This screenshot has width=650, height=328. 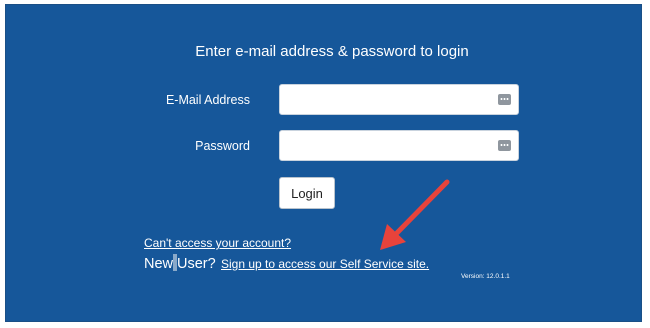 I want to click on red-arrow-icon, so click(x=415, y=214).